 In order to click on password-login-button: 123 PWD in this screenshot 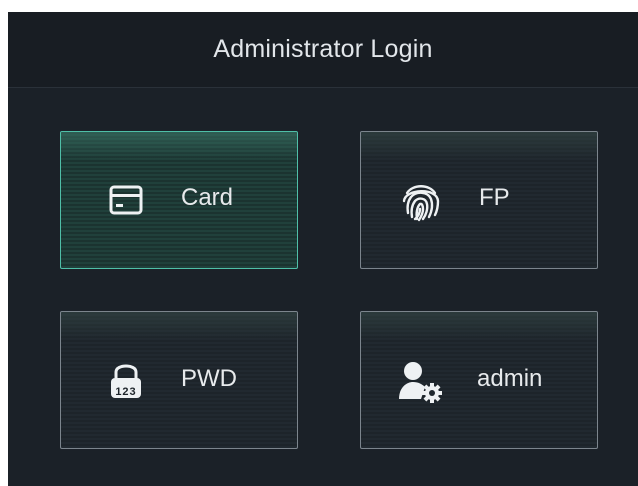, I will do `click(179, 380)`.